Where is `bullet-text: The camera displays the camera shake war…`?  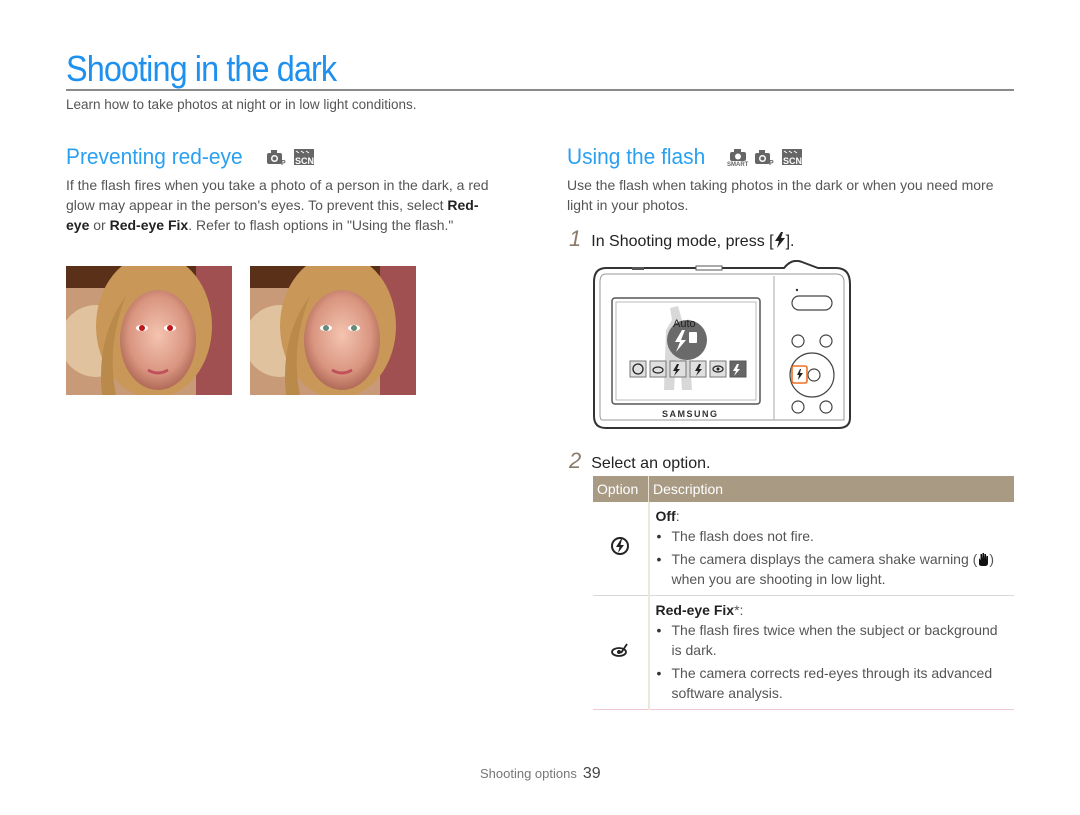
bullet-text: The camera displays the camera shake war… is located at coordinates (824, 559).